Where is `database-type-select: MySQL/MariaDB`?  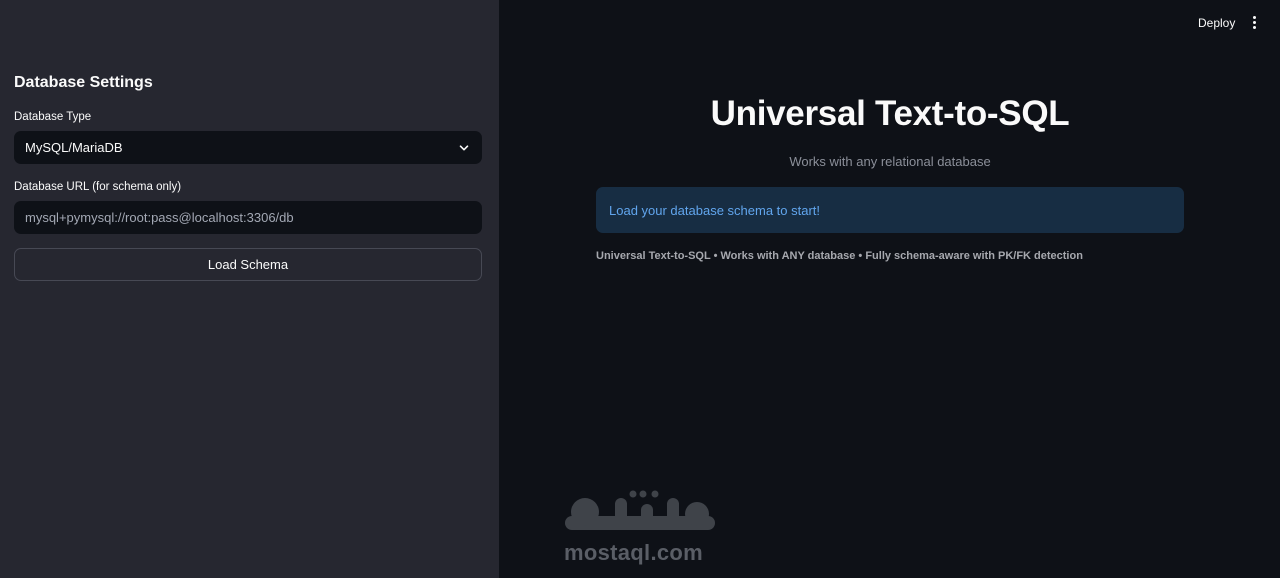
database-type-select: MySQL/MariaDB is located at coordinates (248, 147).